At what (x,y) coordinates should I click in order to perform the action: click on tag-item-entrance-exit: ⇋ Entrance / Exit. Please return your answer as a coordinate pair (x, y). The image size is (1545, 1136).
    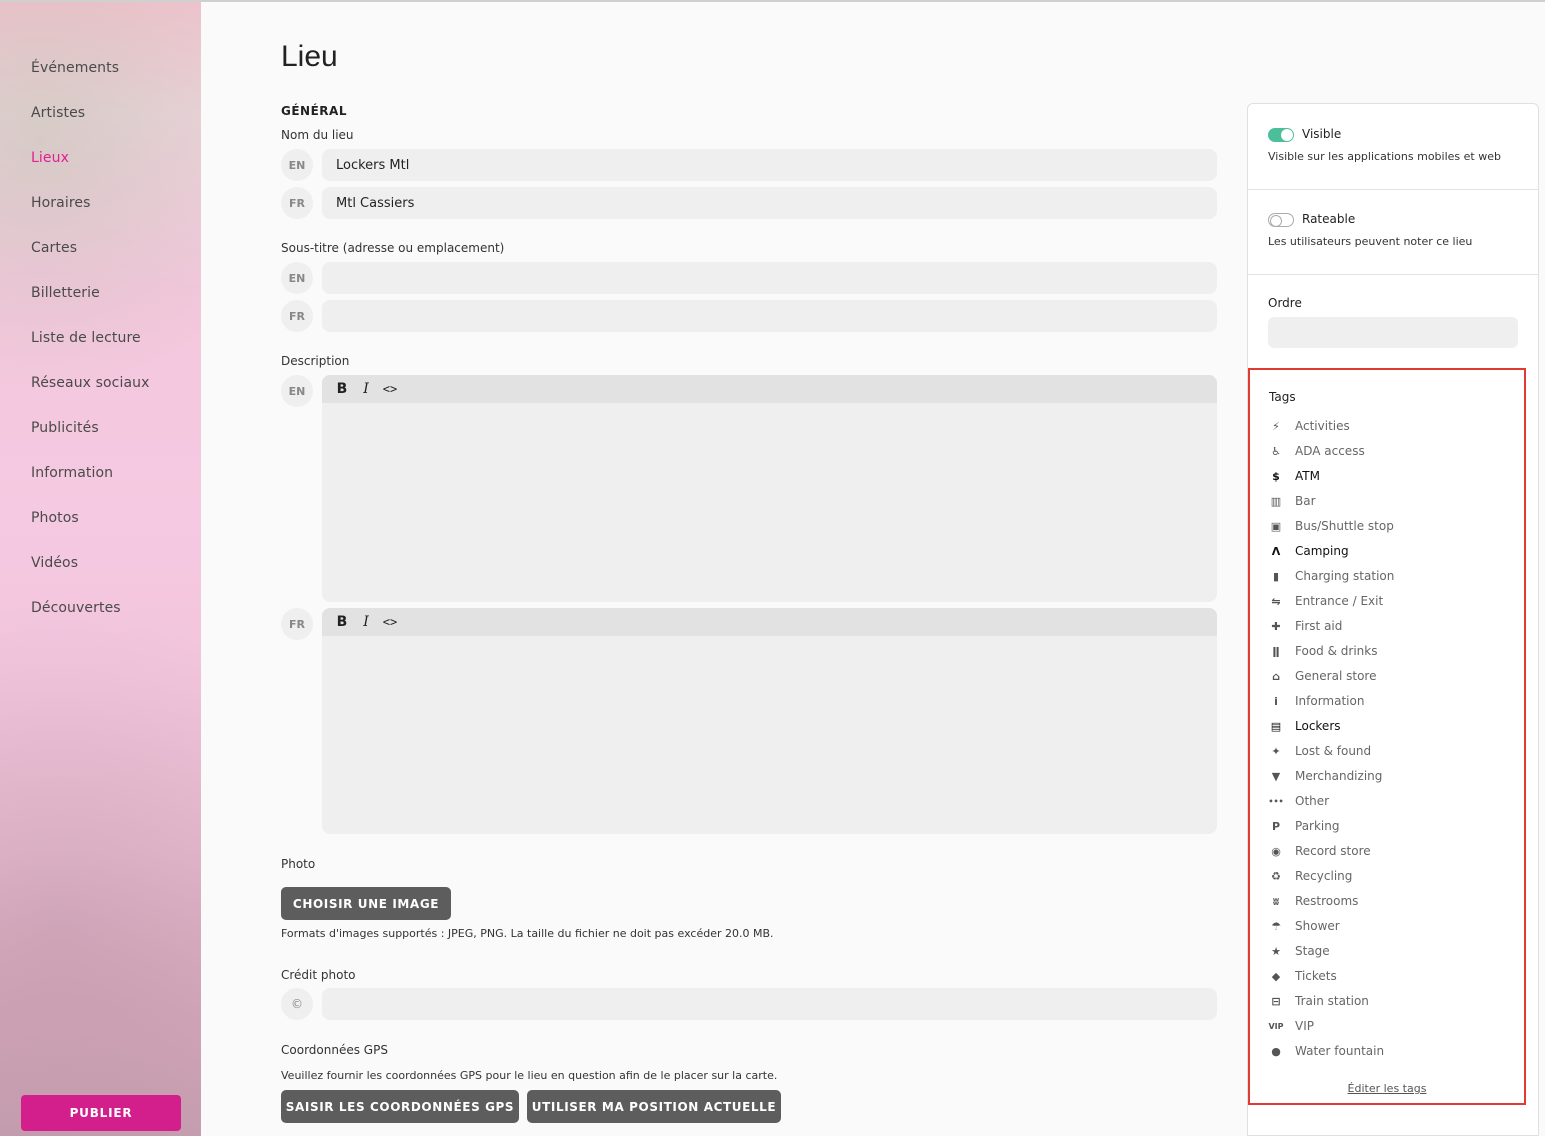
    Looking at the image, I should click on (1326, 601).